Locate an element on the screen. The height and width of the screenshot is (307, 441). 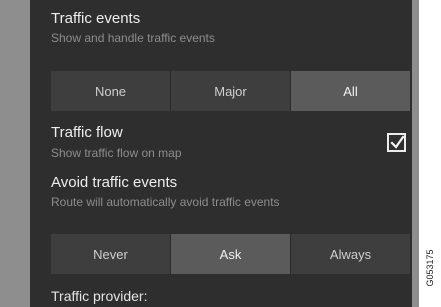
avoid-option-never: Never is located at coordinates (110, 254).